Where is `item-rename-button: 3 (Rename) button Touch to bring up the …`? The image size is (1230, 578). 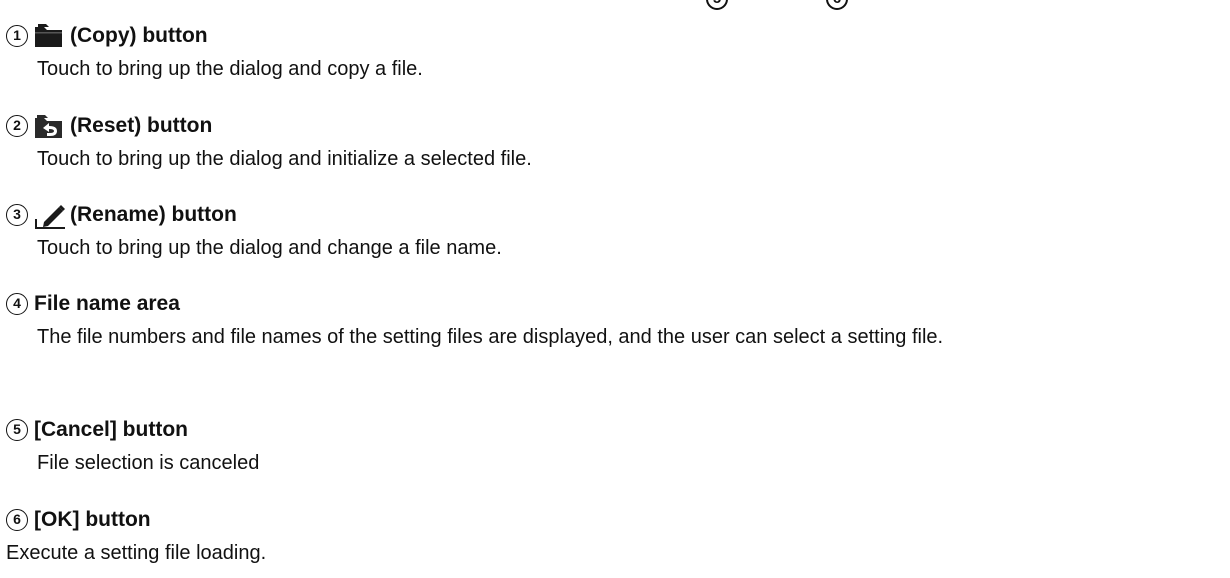
item-rename-button: 3 (Rename) button Touch to bring up the … is located at coordinates (608, 233).